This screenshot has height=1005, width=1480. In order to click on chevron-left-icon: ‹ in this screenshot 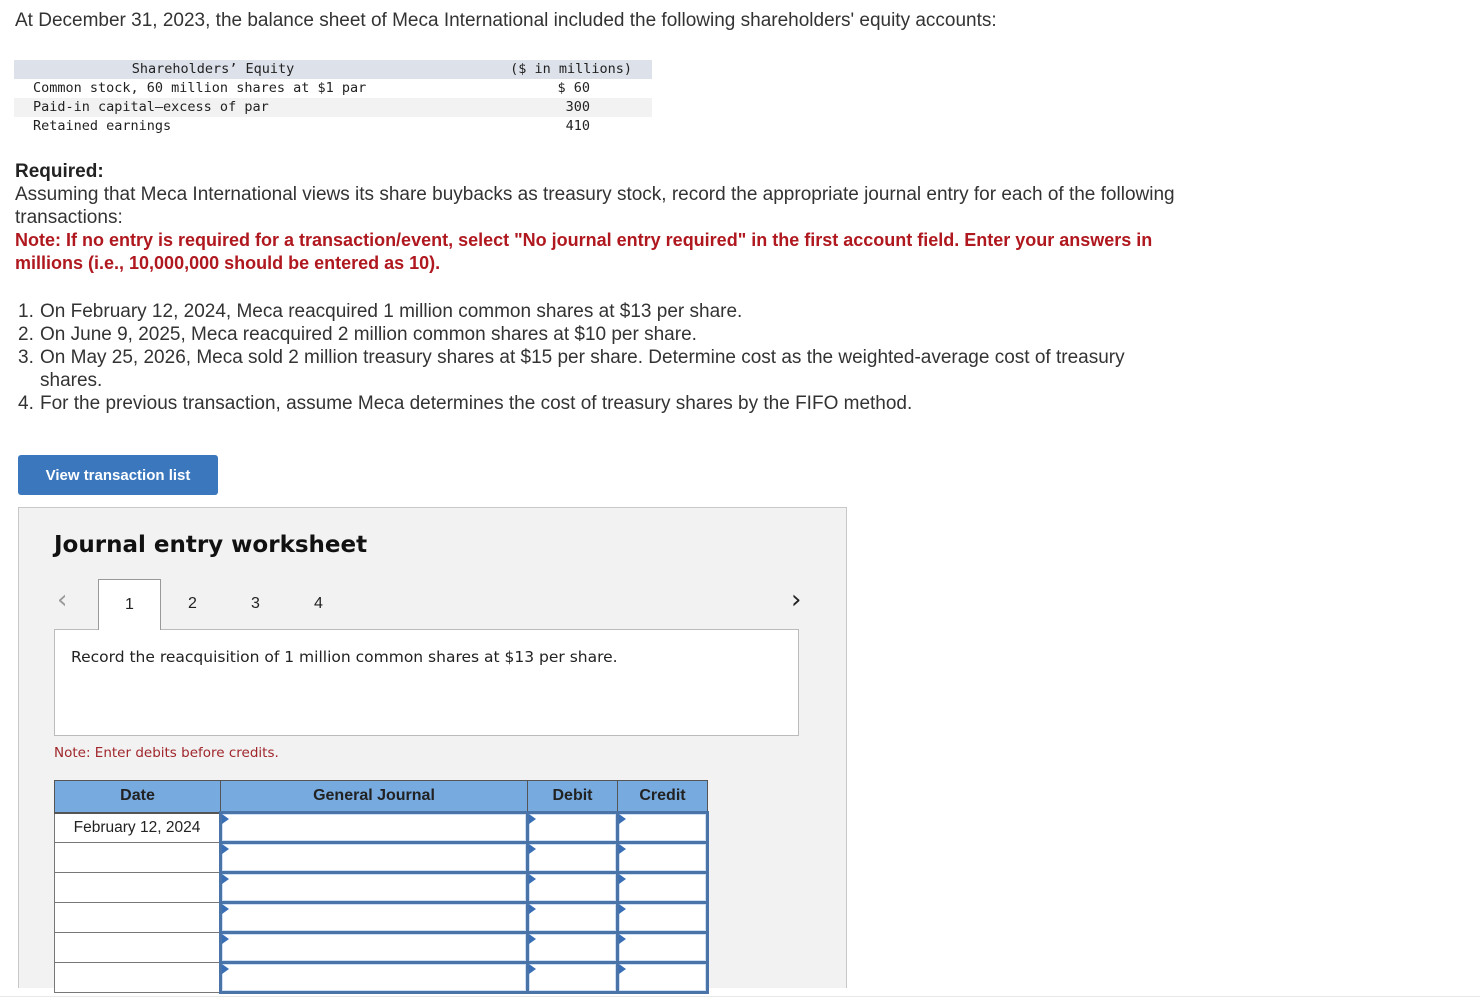, I will do `click(62, 600)`.